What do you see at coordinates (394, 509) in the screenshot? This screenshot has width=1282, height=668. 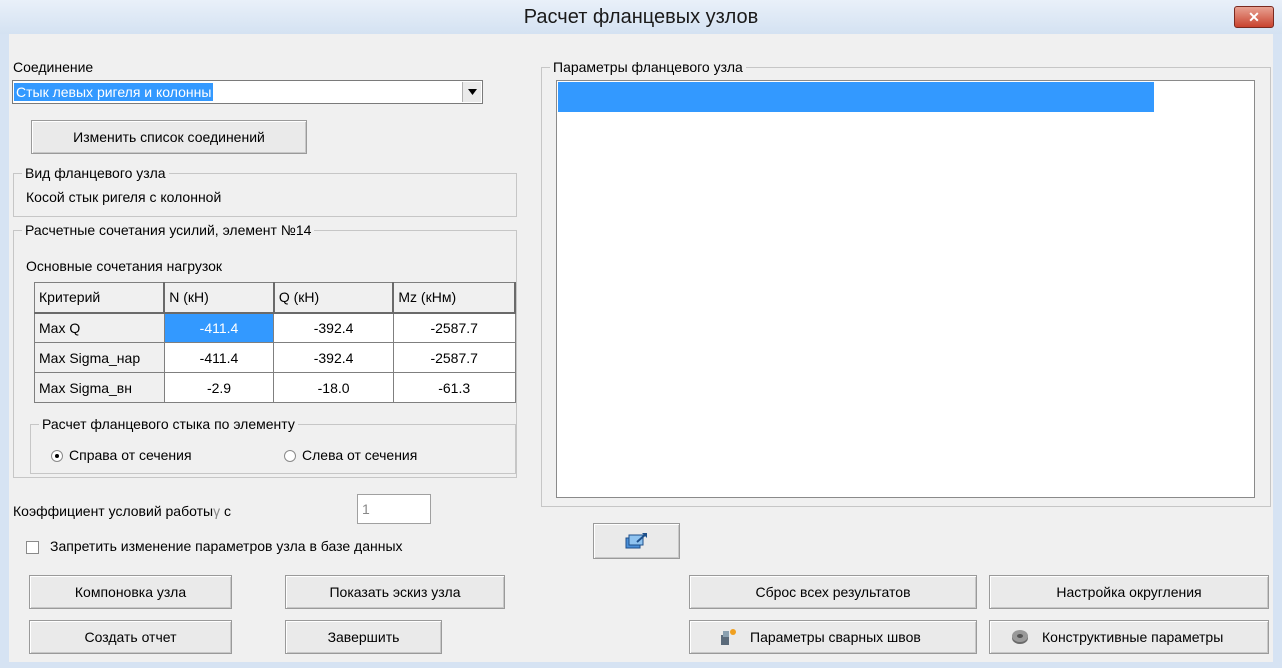 I see `coef-input: 1` at bounding box center [394, 509].